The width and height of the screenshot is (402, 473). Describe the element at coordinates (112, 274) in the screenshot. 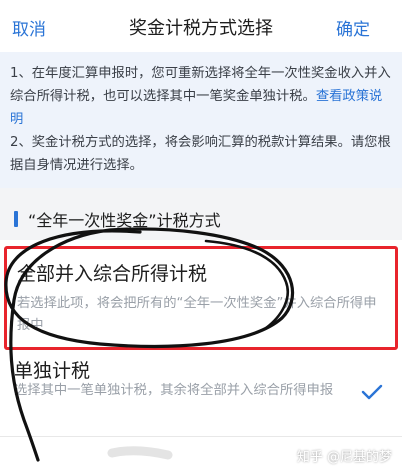

I see `option-title: 全部并入综合所得计税` at that location.